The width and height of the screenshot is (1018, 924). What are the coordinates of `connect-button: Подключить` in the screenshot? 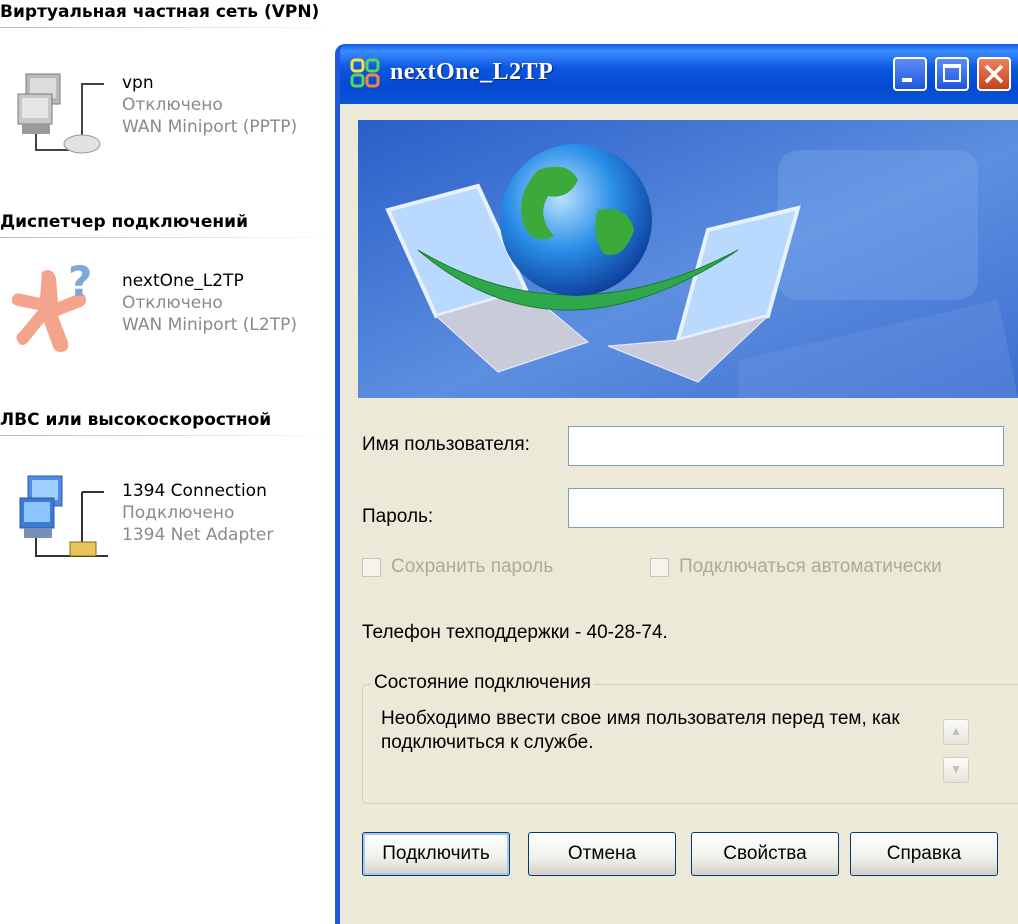 It's located at (436, 854).